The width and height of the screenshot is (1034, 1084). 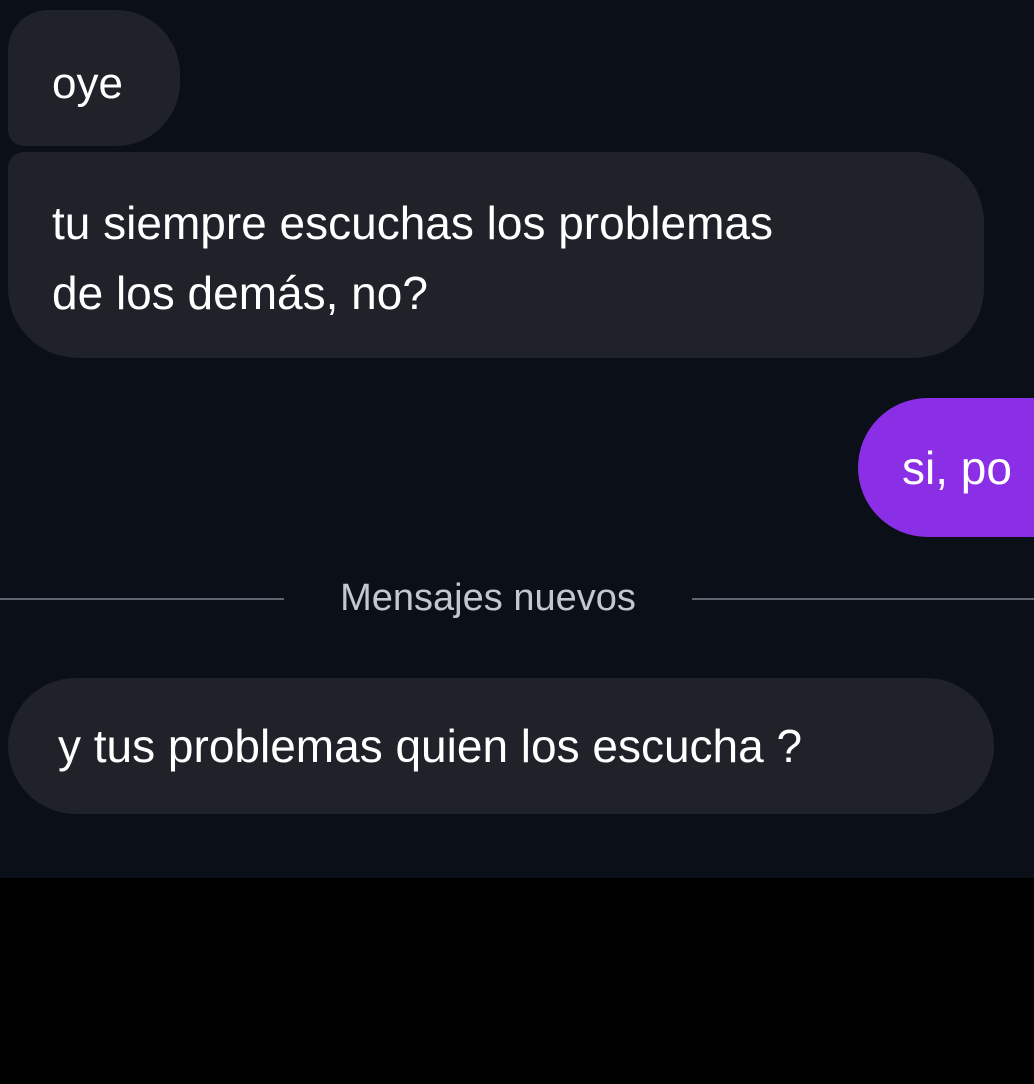 What do you see at coordinates (957, 468) in the screenshot?
I see `message-text: si, po` at bounding box center [957, 468].